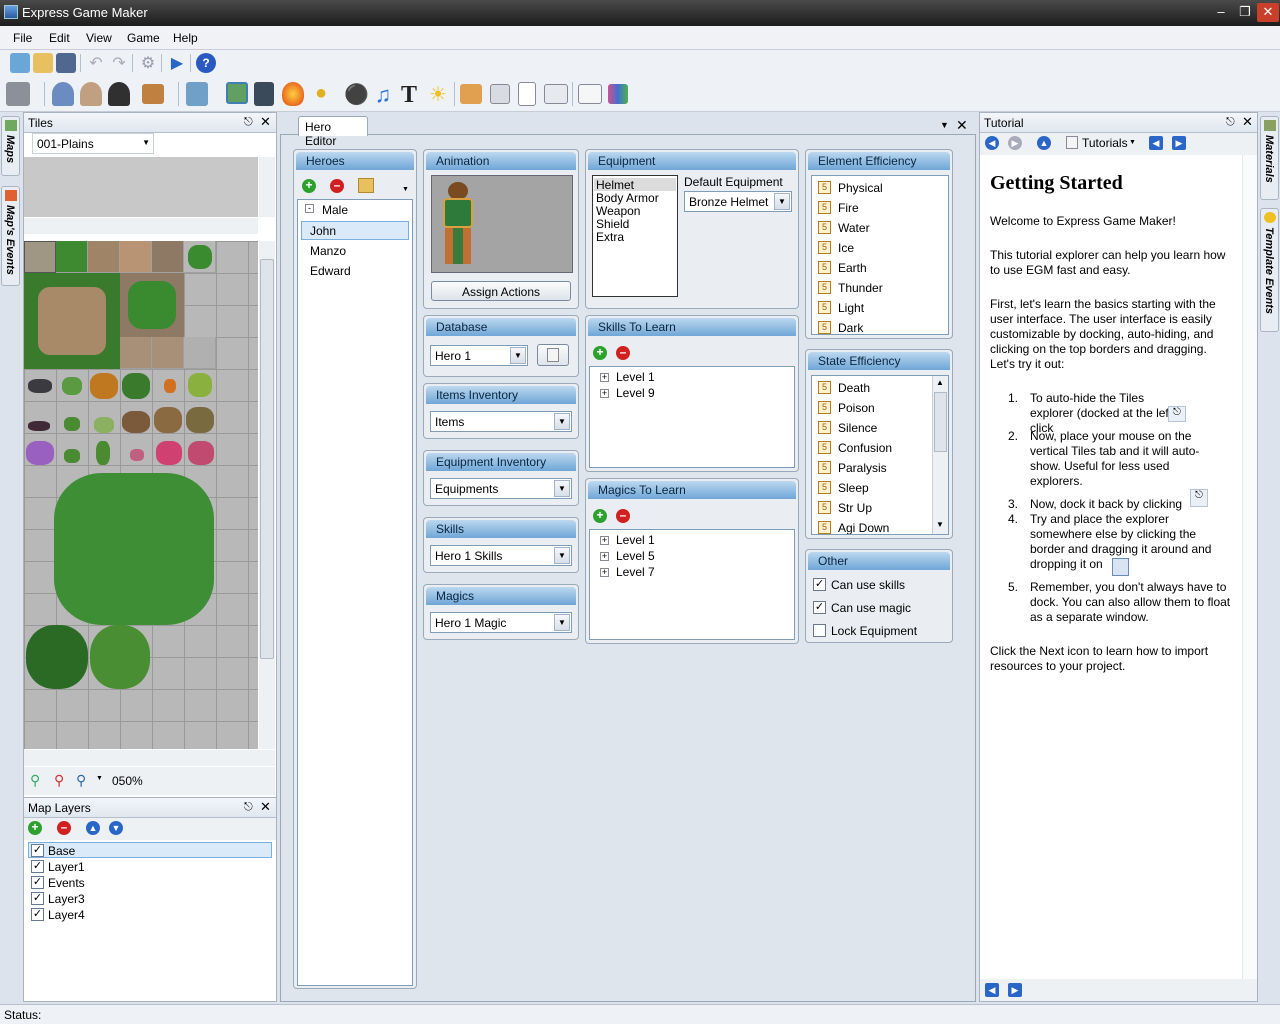 This screenshot has height=1024, width=1280. Describe the element at coordinates (200, 353) in the screenshot. I see `tile-pebbles3` at that location.